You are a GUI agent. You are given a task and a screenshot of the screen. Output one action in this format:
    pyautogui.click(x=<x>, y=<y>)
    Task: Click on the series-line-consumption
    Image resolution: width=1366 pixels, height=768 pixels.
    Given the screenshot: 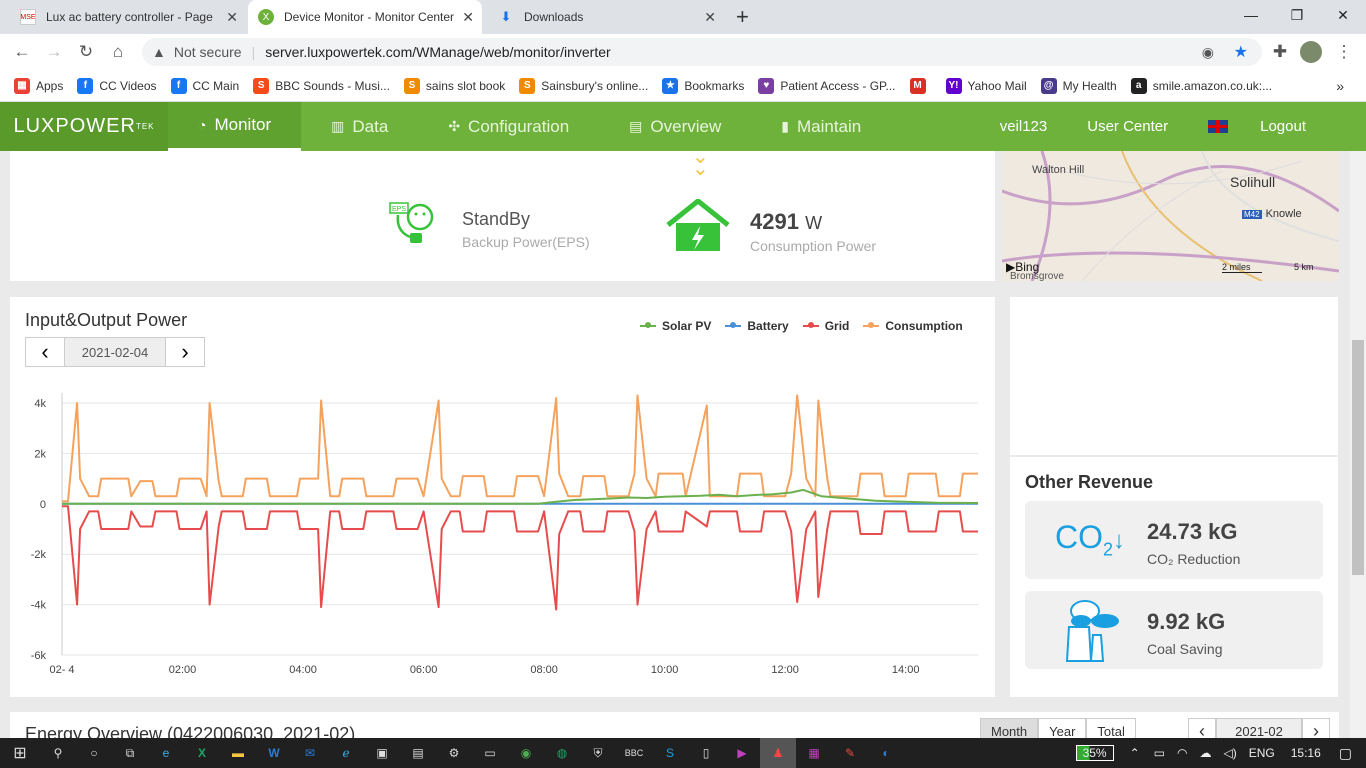 What is the action you would take?
    pyautogui.click(x=520, y=448)
    